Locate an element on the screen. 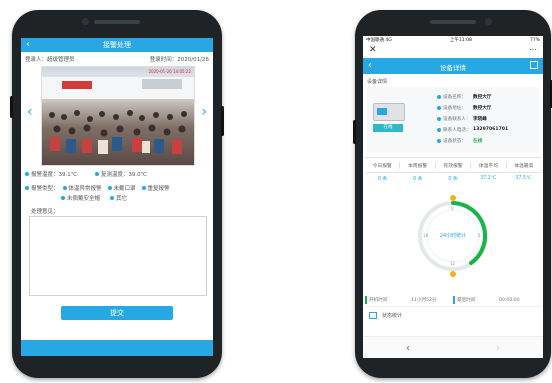 This screenshot has height=383, width=552. field-label: 设备状态： is located at coordinates (454, 141).